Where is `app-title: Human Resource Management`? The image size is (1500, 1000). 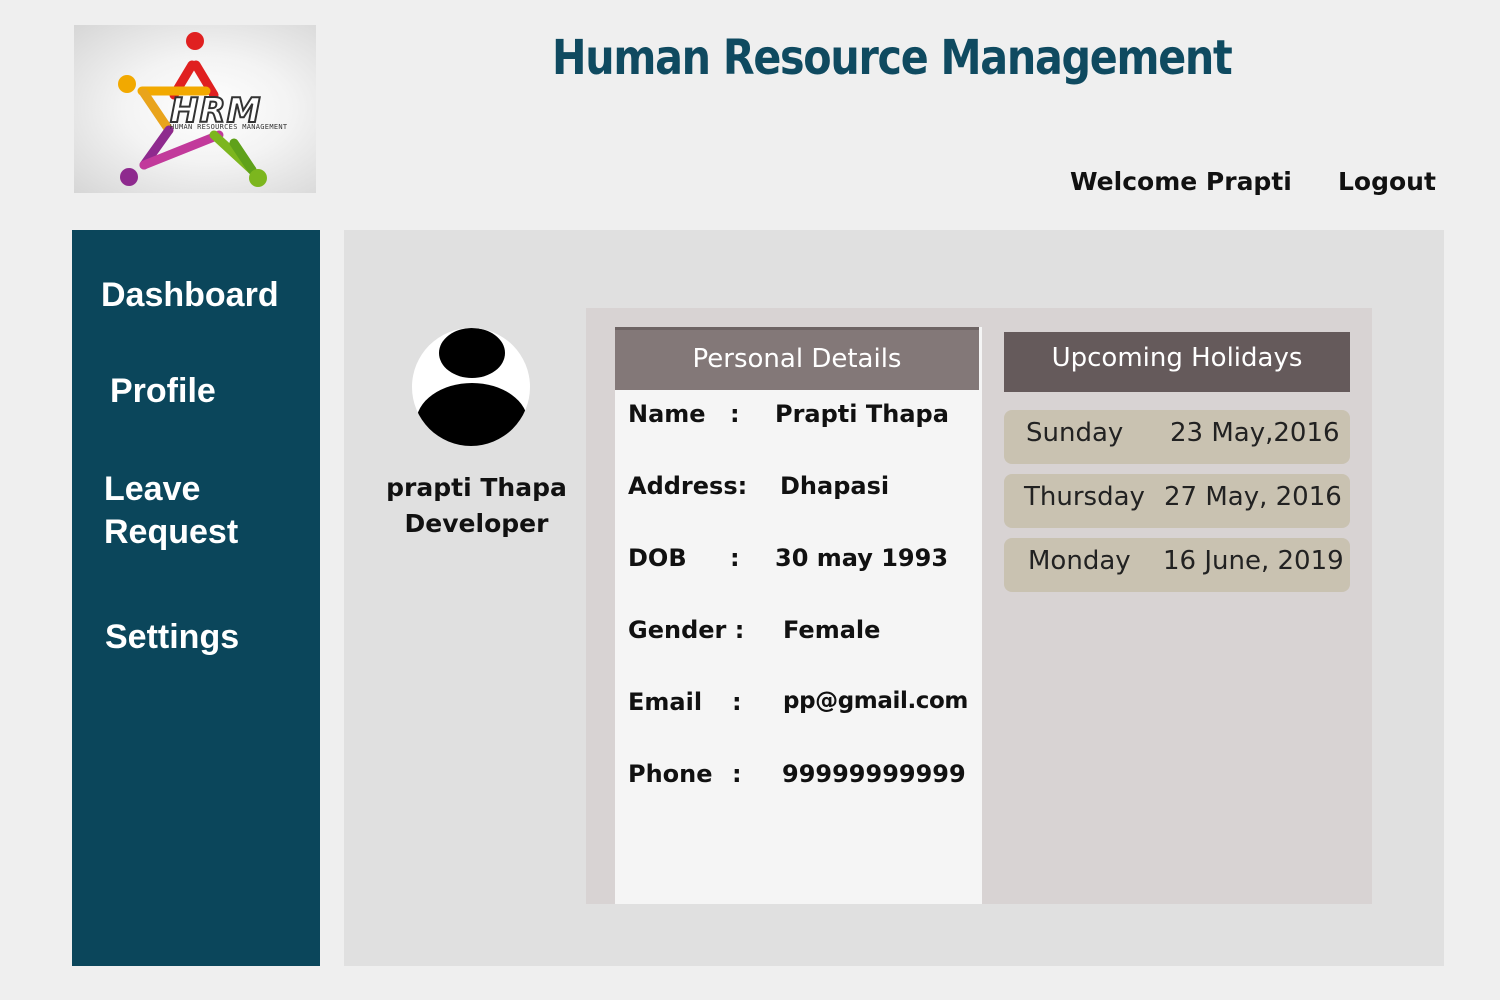
app-title: Human Resource Management is located at coordinates (892, 58).